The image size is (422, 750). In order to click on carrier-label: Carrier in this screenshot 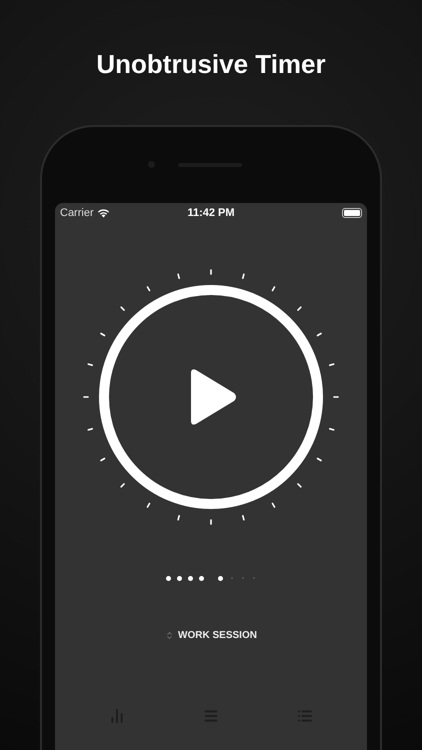, I will do `click(77, 213)`.